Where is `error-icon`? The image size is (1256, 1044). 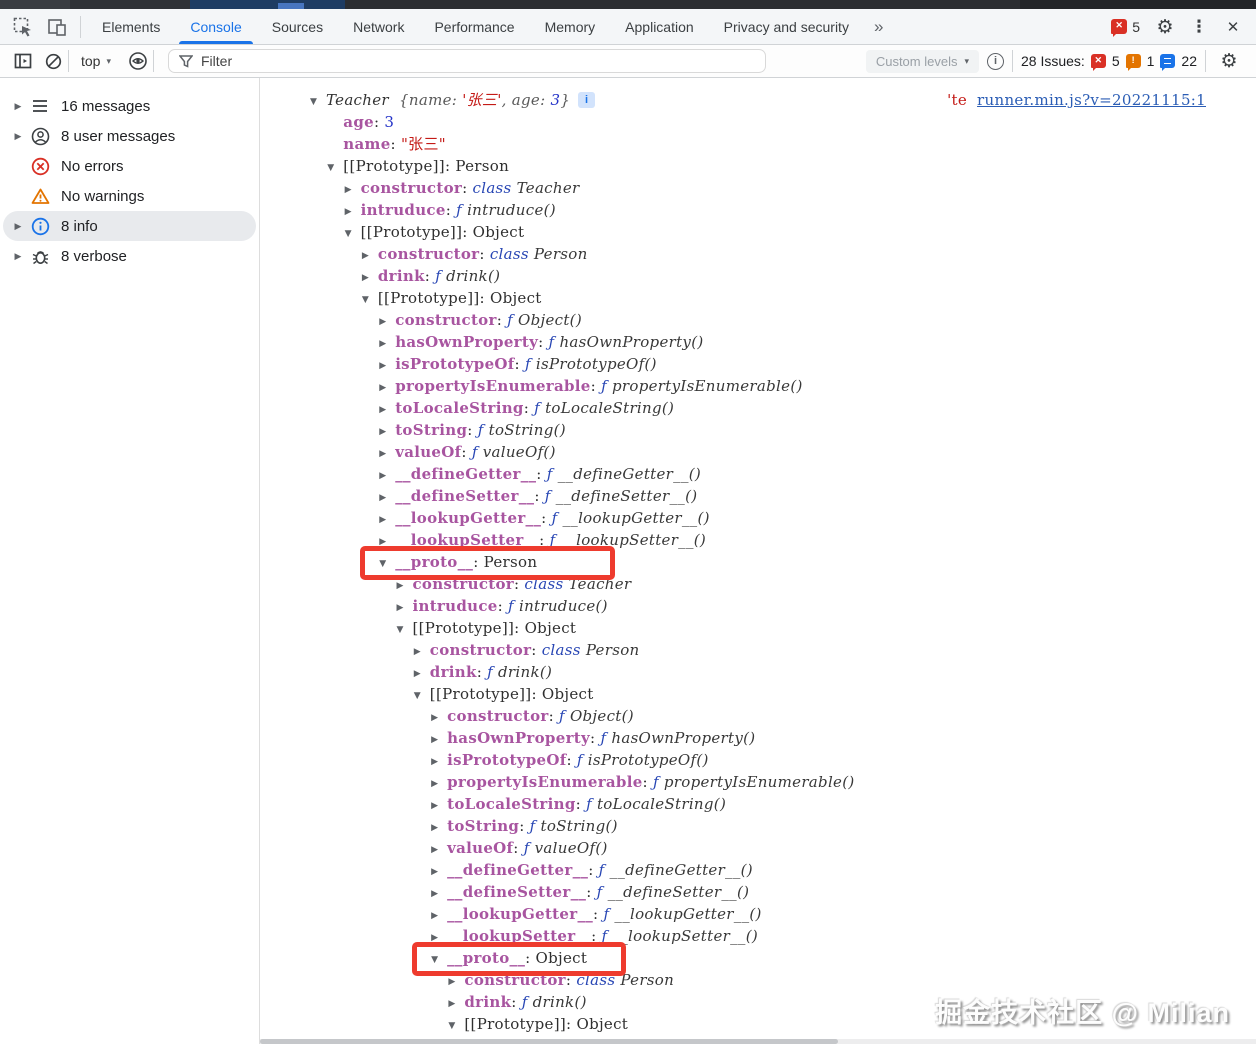 error-icon is located at coordinates (40, 166).